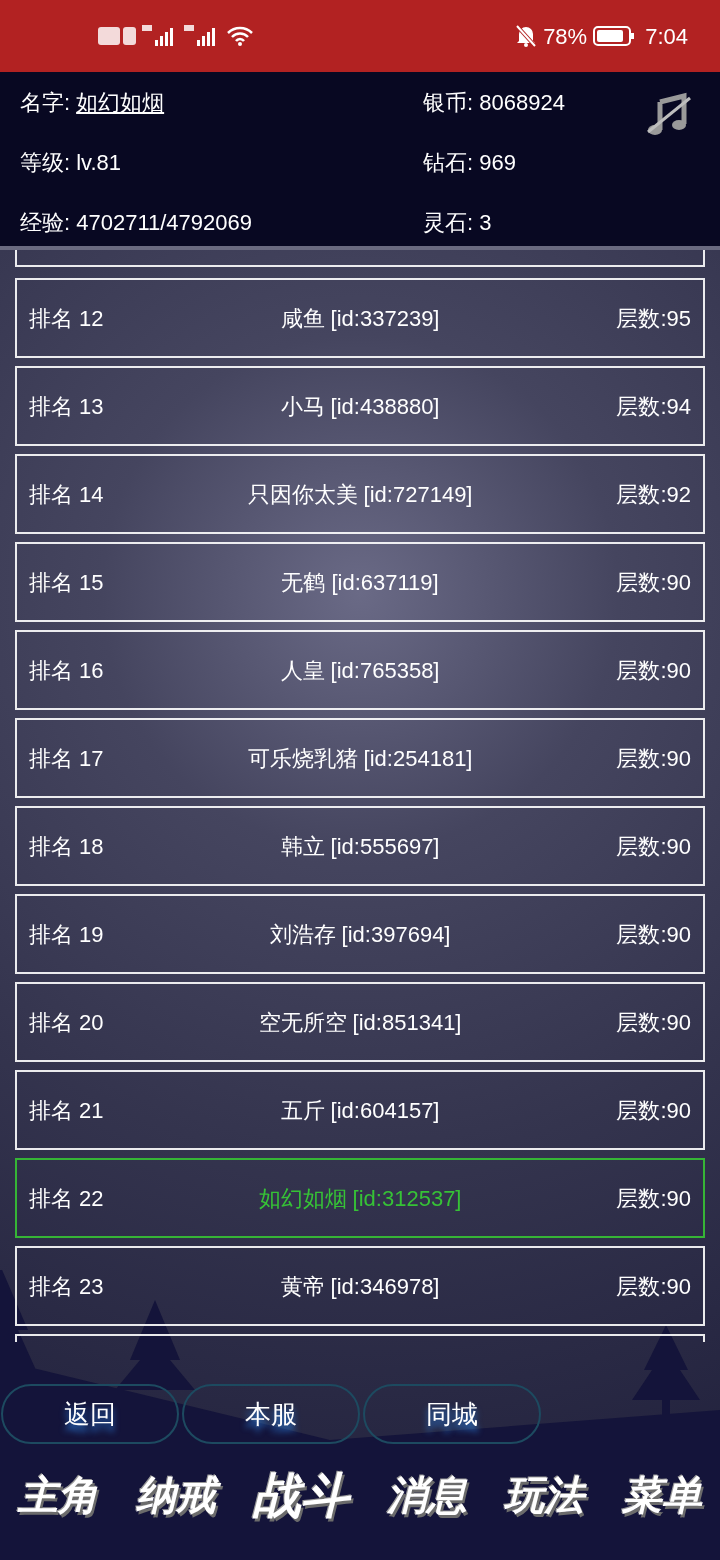 This screenshot has width=720, height=1560. Describe the element at coordinates (67, 582) in the screenshot. I see `rank-text: 排名 15` at that location.